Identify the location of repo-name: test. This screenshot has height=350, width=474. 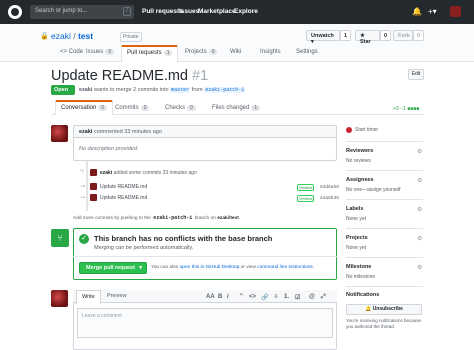
(85, 36).